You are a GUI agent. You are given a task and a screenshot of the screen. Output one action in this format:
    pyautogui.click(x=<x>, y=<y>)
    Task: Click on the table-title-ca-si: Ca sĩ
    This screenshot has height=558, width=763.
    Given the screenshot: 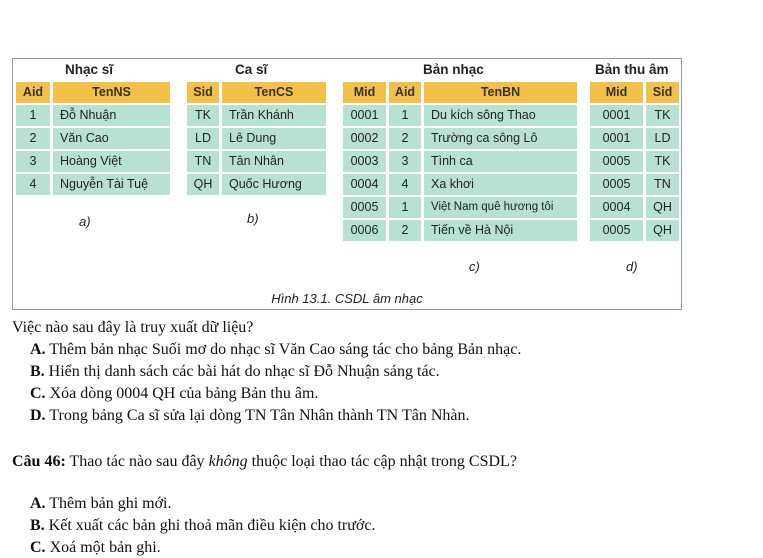 What is the action you would take?
    pyautogui.click(x=251, y=69)
    